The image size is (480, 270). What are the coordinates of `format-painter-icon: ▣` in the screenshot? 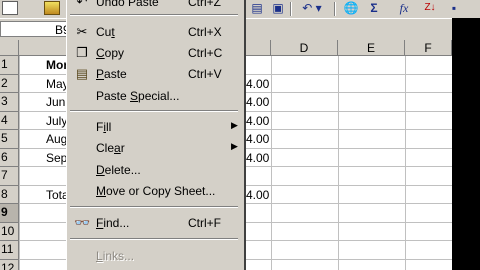 It's located at (278, 8).